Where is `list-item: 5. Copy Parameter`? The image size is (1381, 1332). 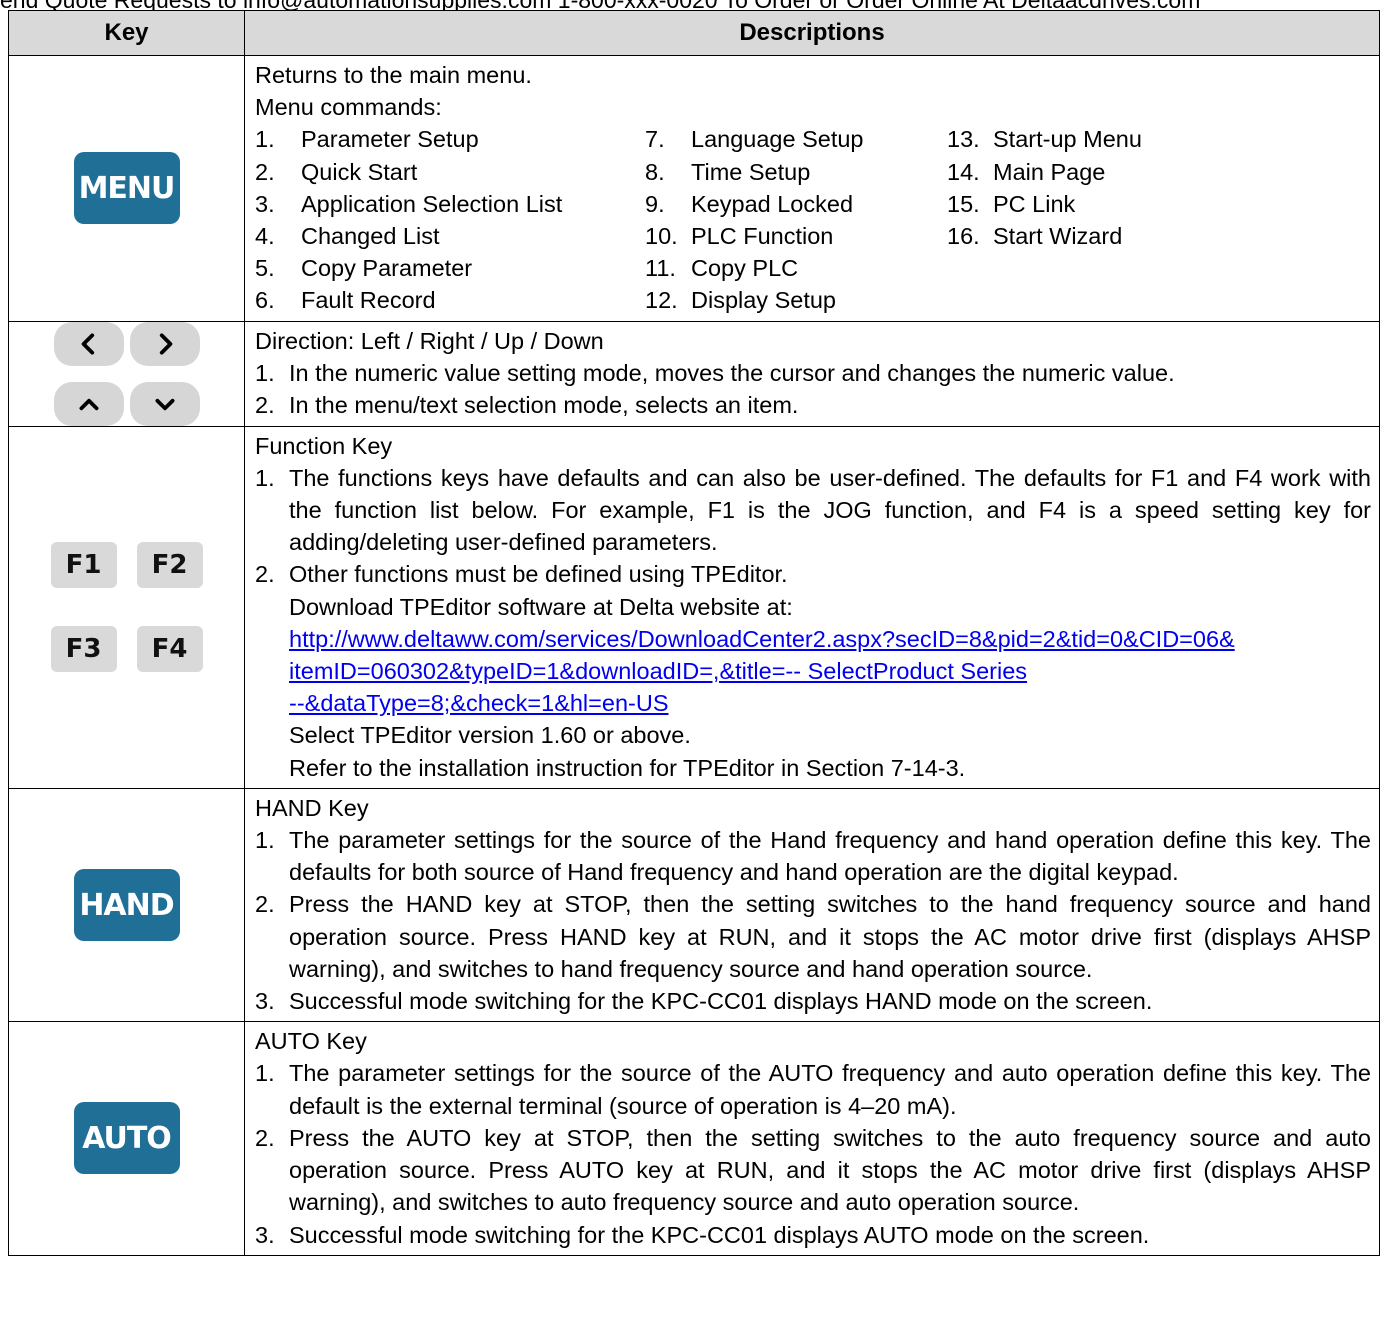 list-item: 5. Copy Parameter is located at coordinates (364, 268).